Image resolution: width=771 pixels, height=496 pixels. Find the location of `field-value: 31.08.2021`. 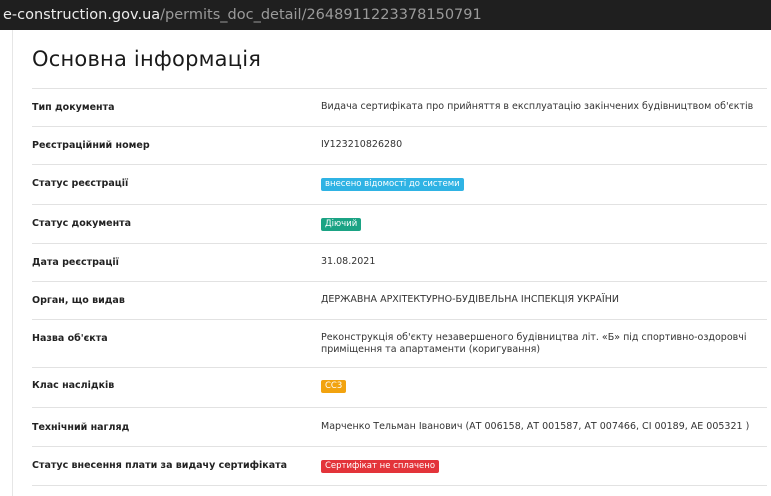

field-value: 31.08.2021 is located at coordinates (348, 261).